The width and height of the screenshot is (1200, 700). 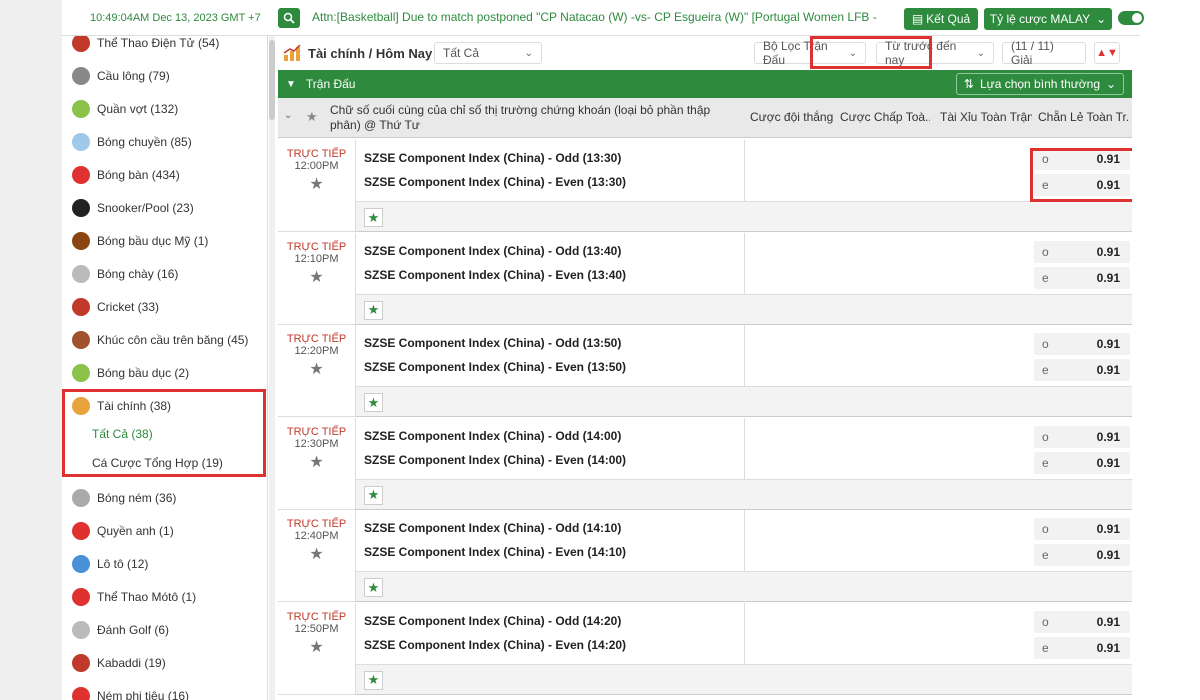 I want to click on even-label: e, so click(x=1045, y=462).